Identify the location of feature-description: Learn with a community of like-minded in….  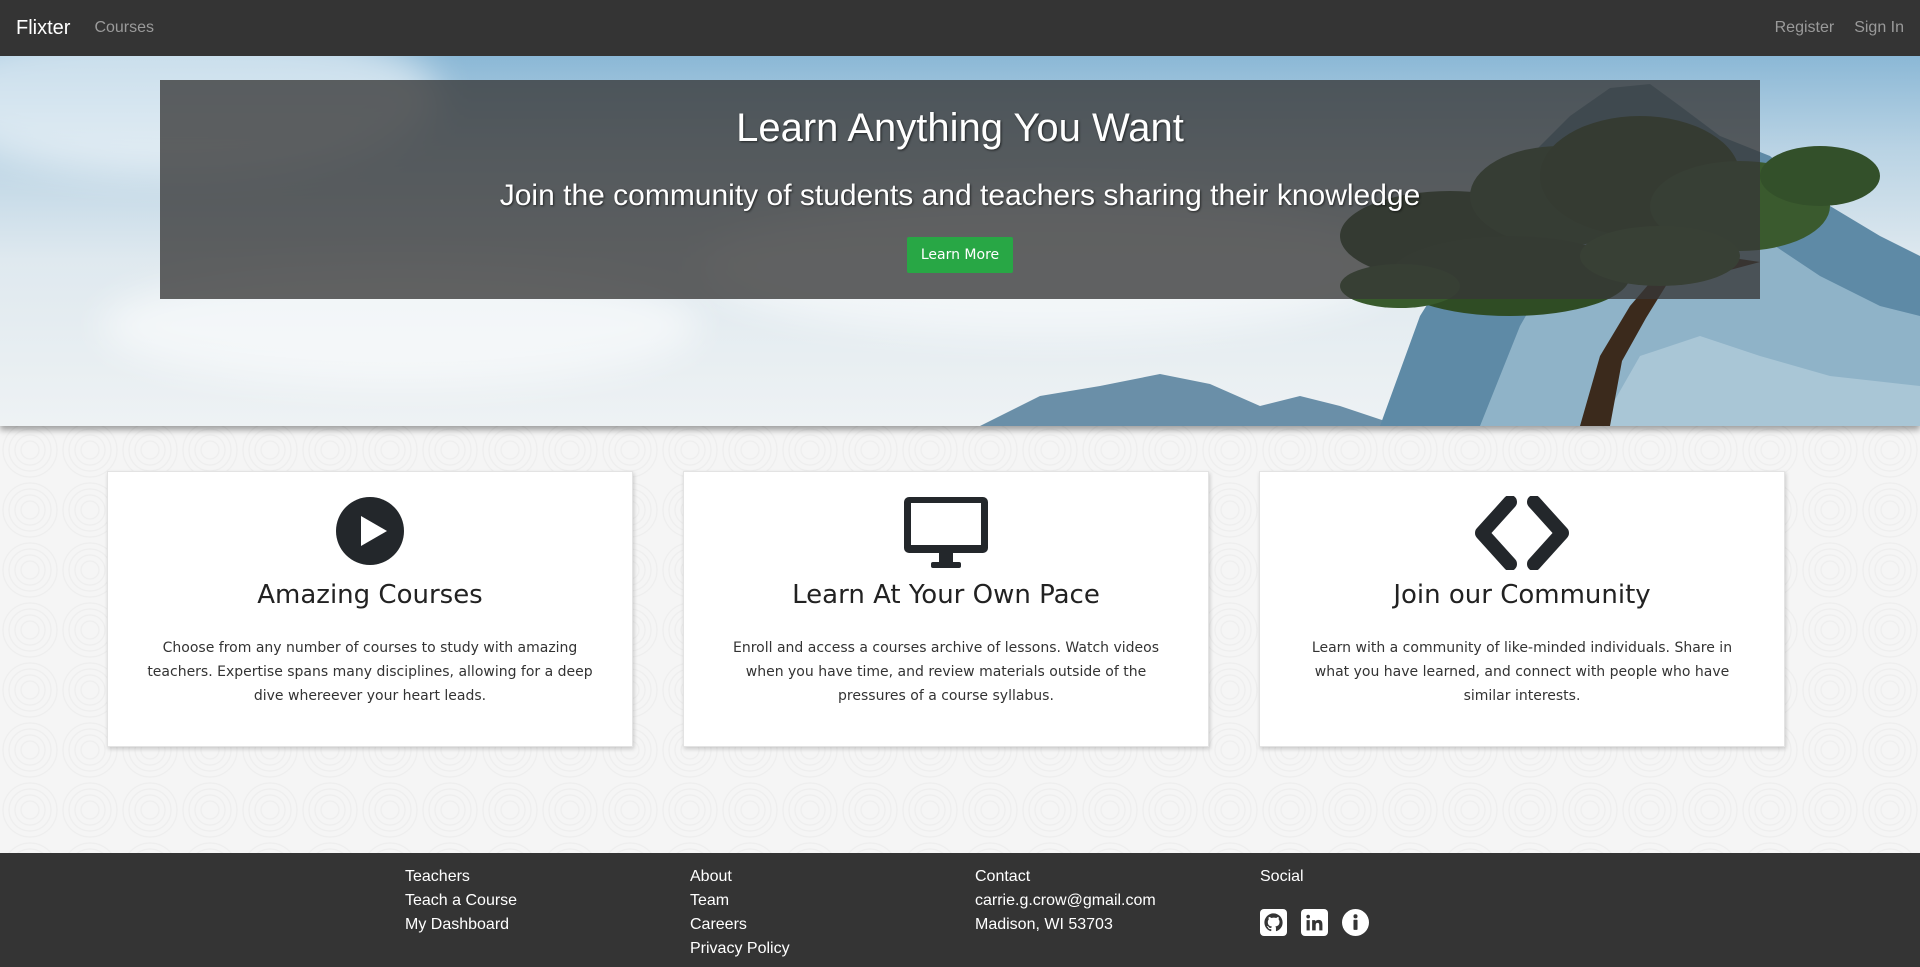
(1522, 672).